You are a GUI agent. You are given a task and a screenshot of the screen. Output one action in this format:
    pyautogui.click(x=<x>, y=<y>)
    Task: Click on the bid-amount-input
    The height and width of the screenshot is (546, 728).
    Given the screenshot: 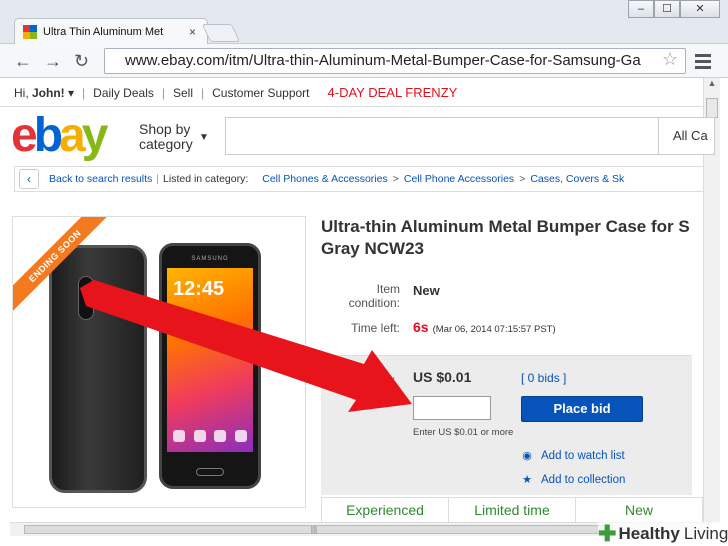 What is the action you would take?
    pyautogui.click(x=452, y=408)
    